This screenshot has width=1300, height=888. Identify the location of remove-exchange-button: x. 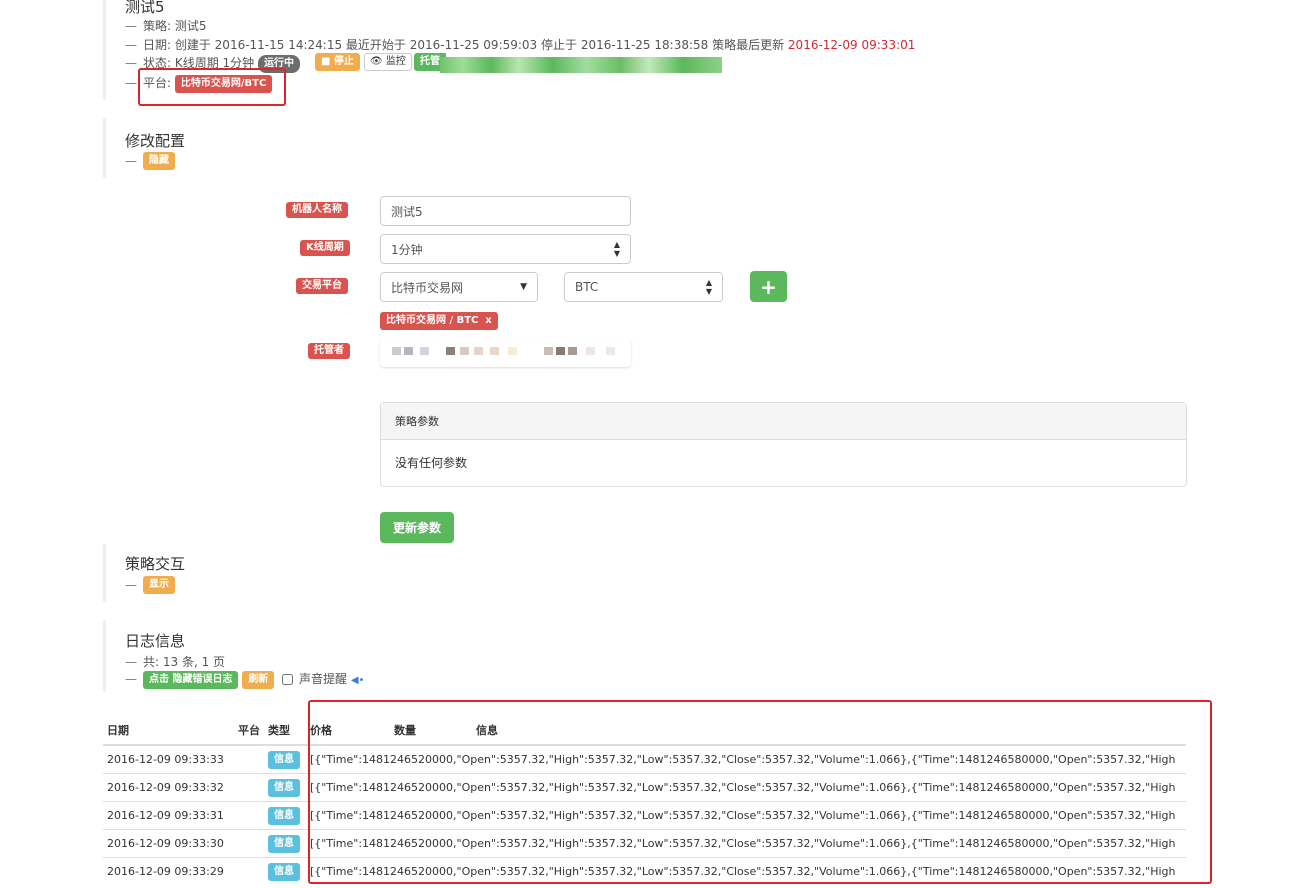
(488, 320).